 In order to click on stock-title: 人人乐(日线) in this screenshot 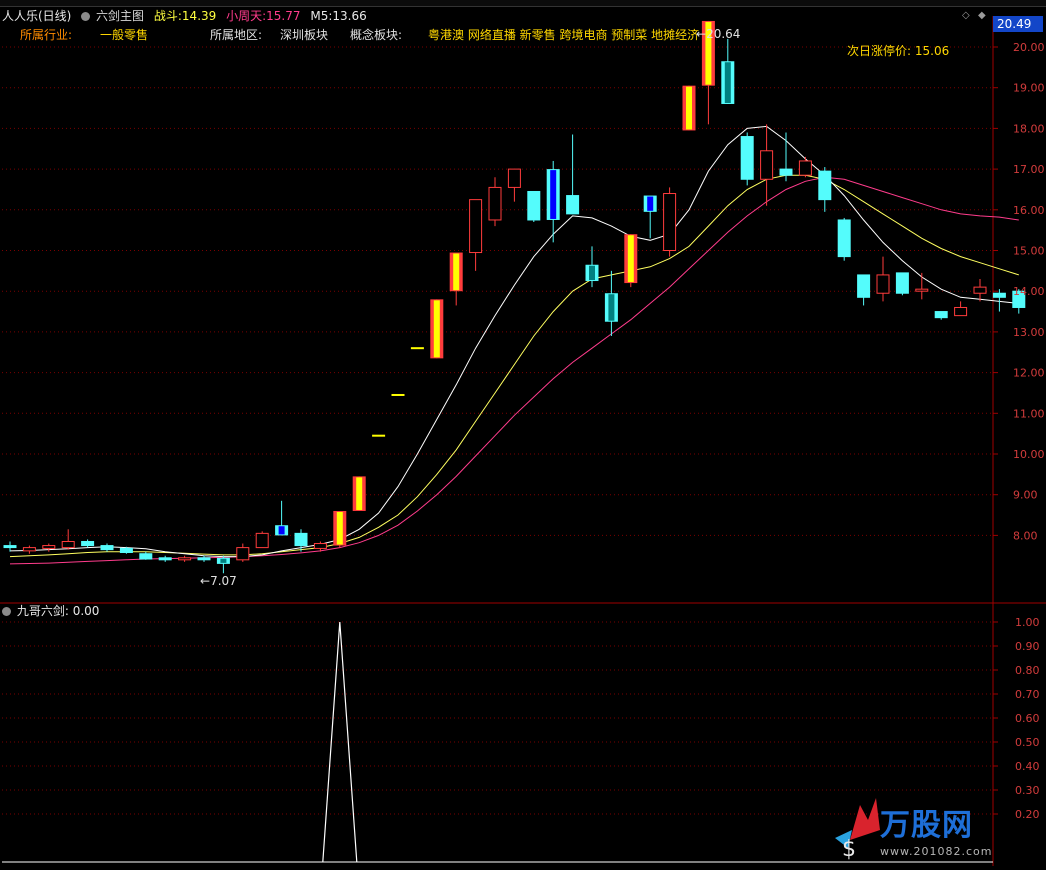, I will do `click(37, 16)`.